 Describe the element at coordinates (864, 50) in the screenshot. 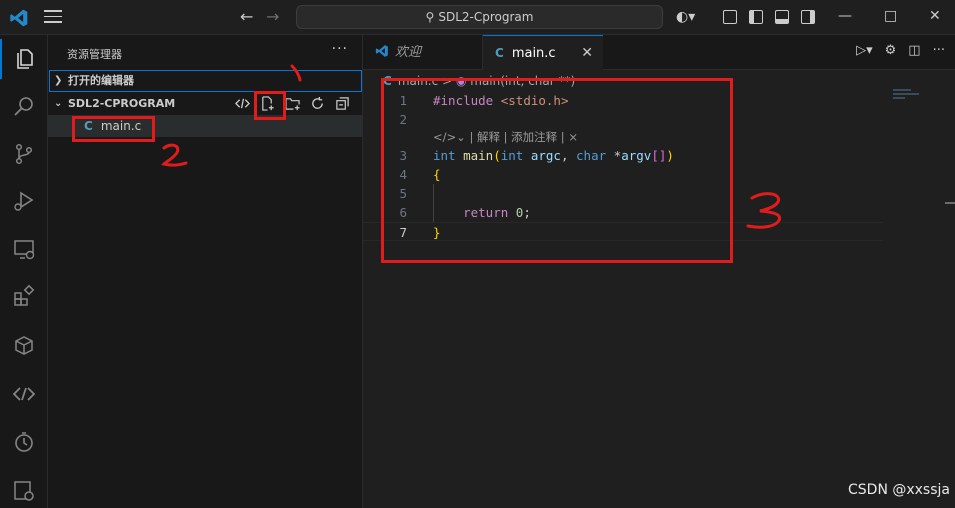

I see `run-debug-icon: ▷▾` at that location.